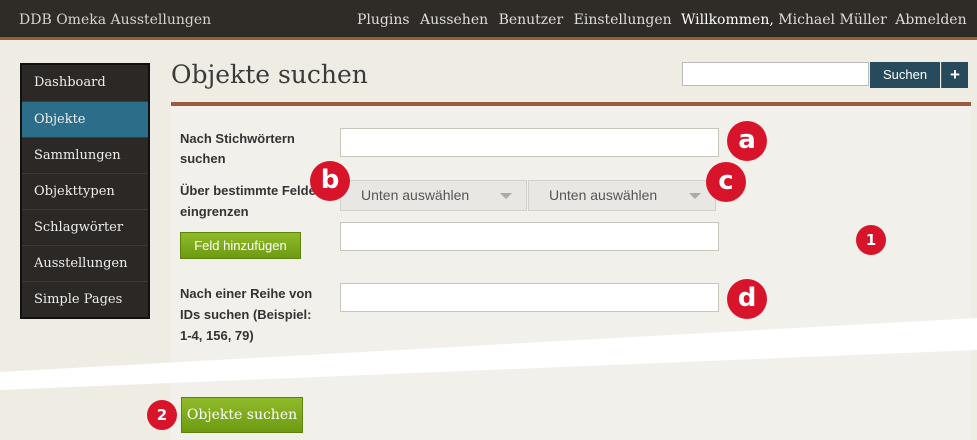 The width and height of the screenshot is (977, 440). I want to click on annotation-badge-1: 1, so click(871, 240).